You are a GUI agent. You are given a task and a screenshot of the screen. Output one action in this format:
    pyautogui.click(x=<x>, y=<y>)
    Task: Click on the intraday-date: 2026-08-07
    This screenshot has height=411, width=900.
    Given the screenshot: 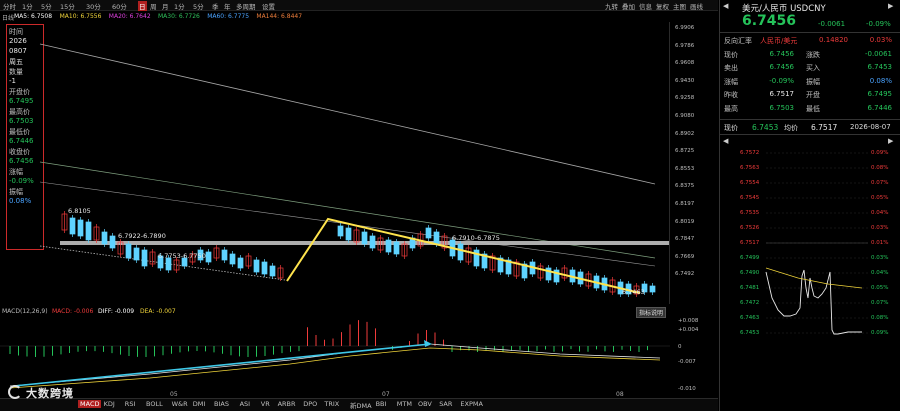 What is the action you would take?
    pyautogui.click(x=870, y=127)
    